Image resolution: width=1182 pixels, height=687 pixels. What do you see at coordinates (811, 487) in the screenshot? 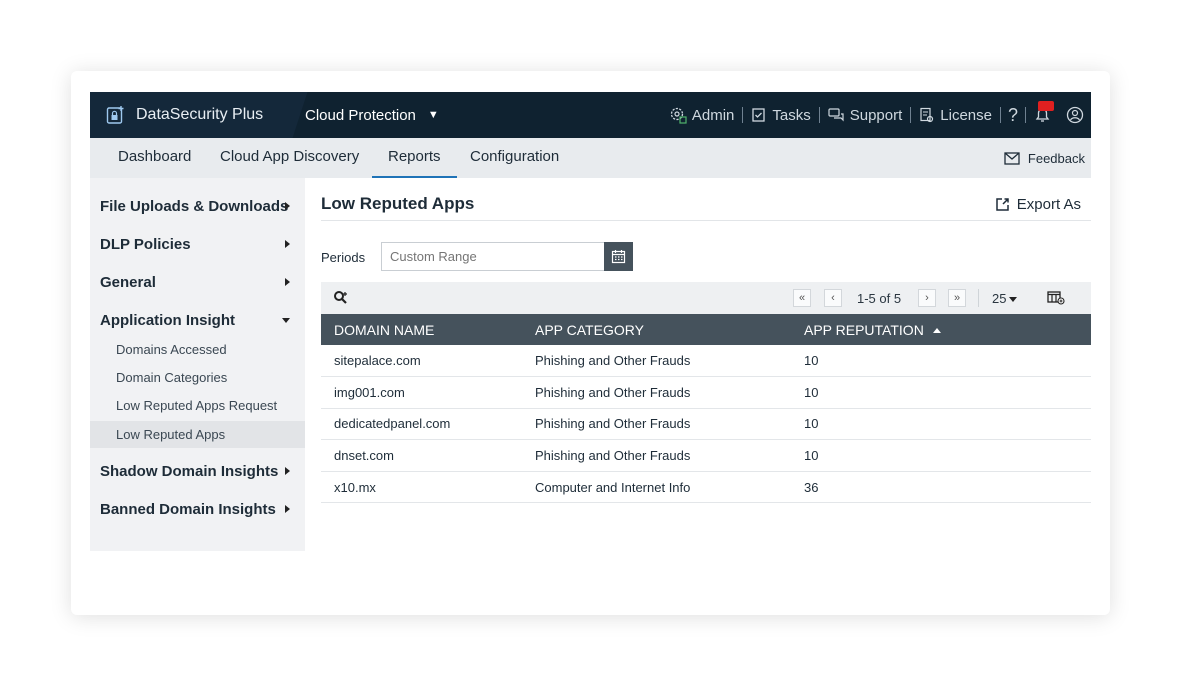
I see `cell-app-reputation: 36` at bounding box center [811, 487].